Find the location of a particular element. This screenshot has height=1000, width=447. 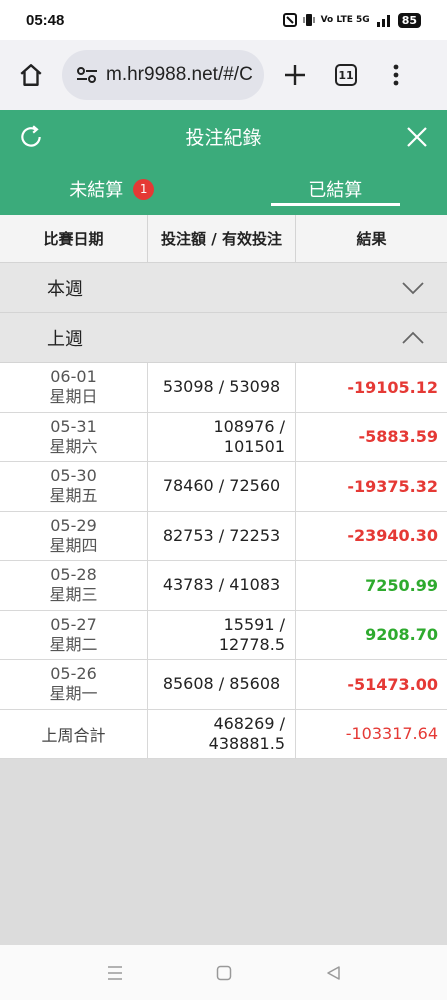

chevron-up-icon is located at coordinates (413, 337).